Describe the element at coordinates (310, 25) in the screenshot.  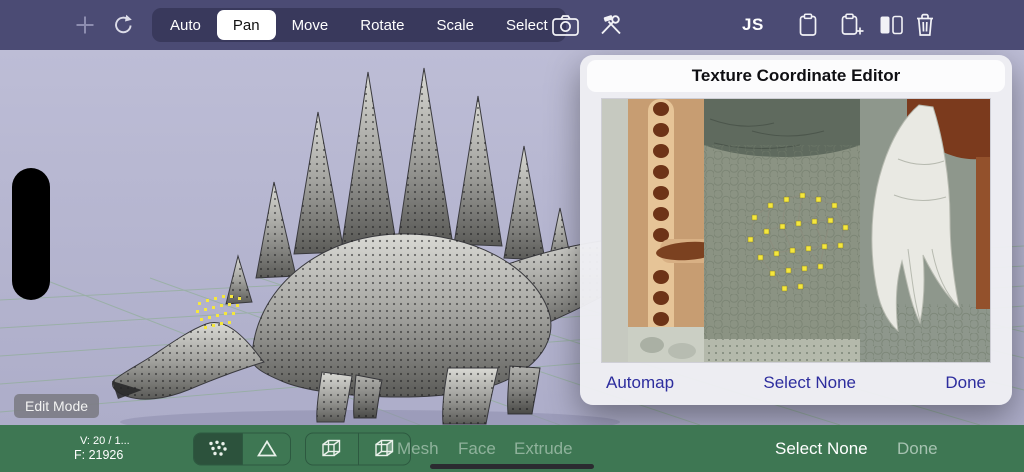
I see `segment-move: Move` at that location.